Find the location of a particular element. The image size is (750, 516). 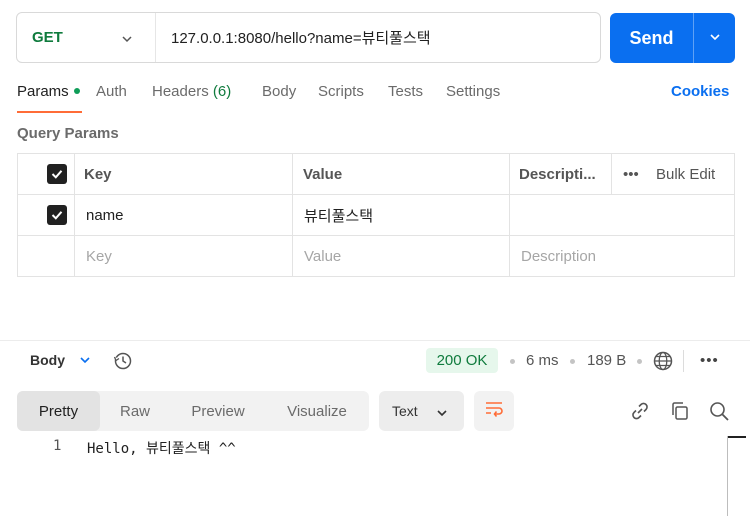

line-number: 1 is located at coordinates (57, 446).